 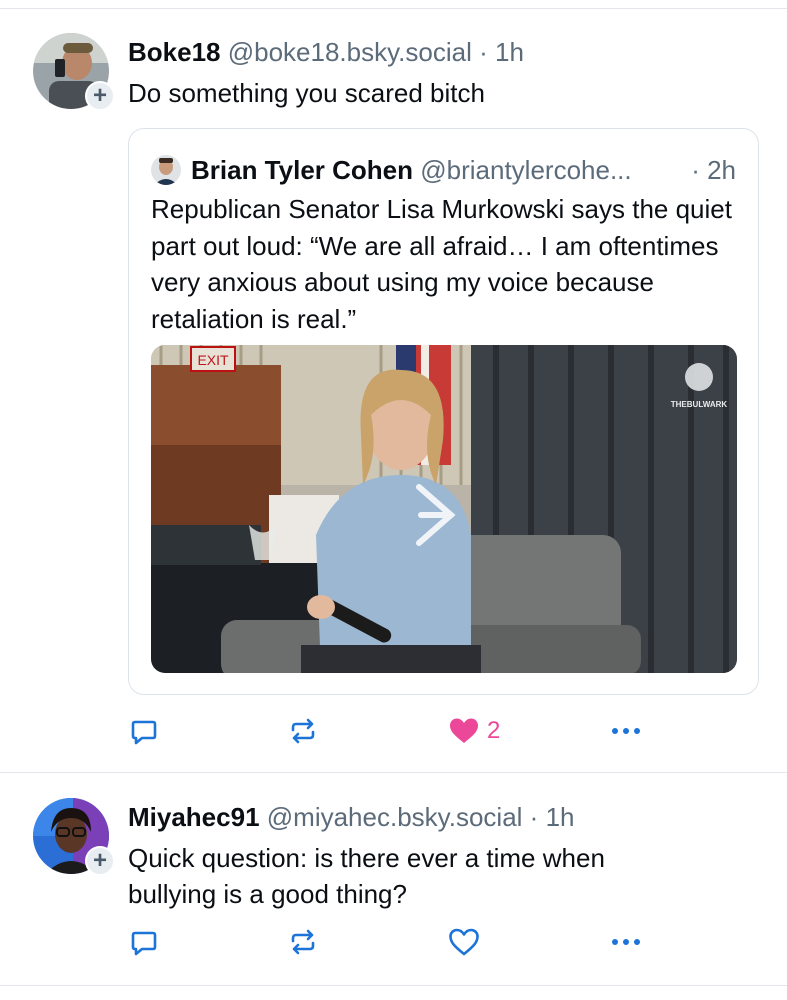 I want to click on like-button, so click(x=464, y=942).